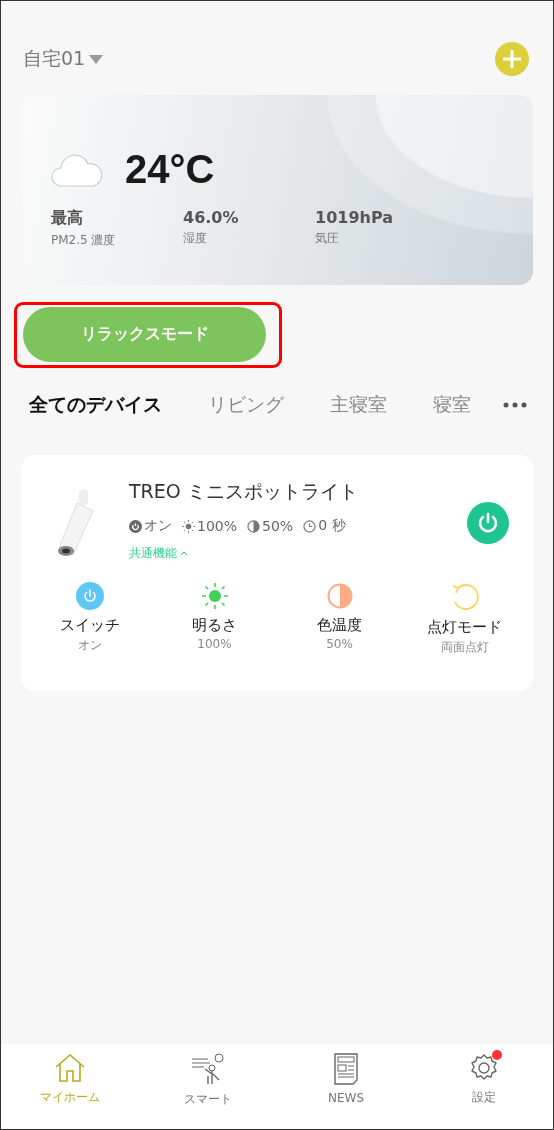 This screenshot has height=1130, width=554. Describe the element at coordinates (54, 59) in the screenshot. I see `home-name: 自宅01` at that location.